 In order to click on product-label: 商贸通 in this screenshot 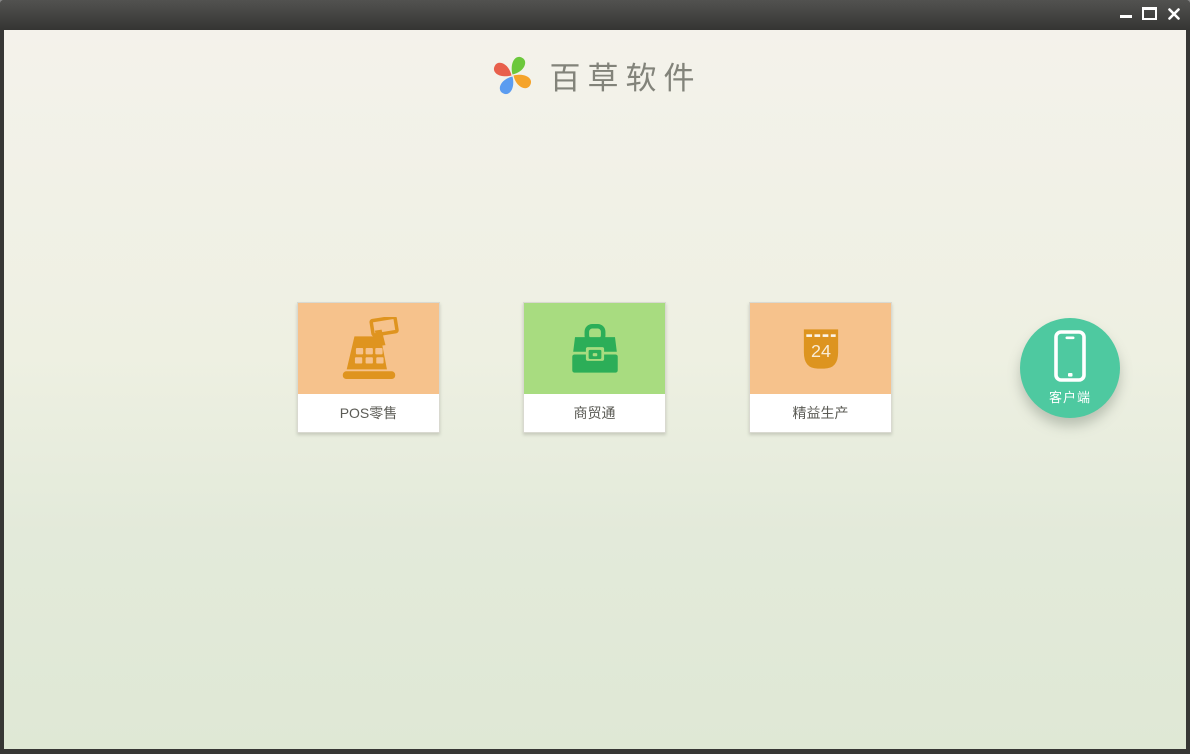, I will do `click(594, 413)`.